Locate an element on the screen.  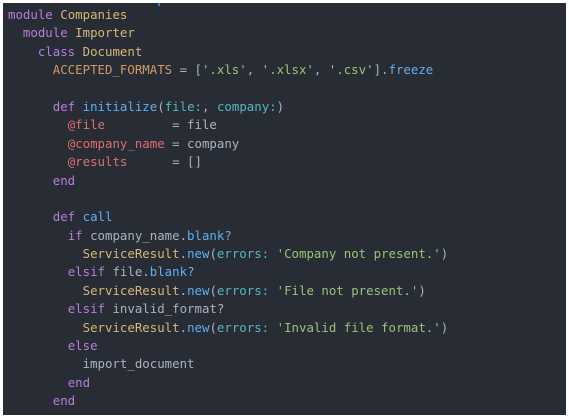
code-line: def initialize(file:, company:) is located at coordinates (228, 107).